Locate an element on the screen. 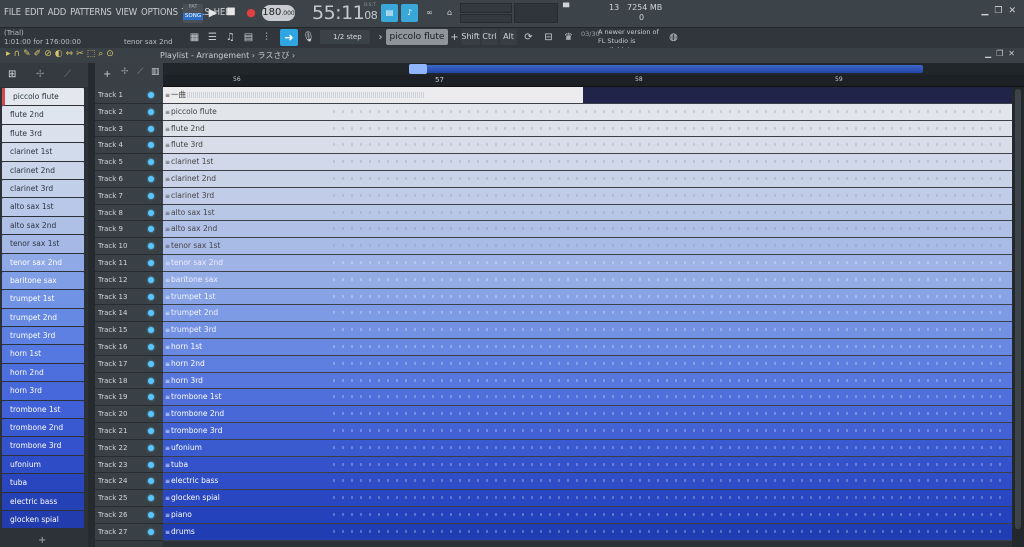 This screenshot has height=547, width=1024. add-track-icon: + is located at coordinates (107, 74).